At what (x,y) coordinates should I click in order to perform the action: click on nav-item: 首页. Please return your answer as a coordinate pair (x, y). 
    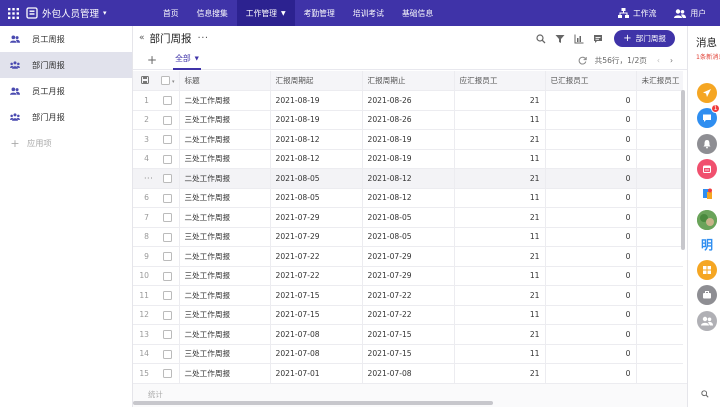
    Looking at the image, I should click on (171, 13).